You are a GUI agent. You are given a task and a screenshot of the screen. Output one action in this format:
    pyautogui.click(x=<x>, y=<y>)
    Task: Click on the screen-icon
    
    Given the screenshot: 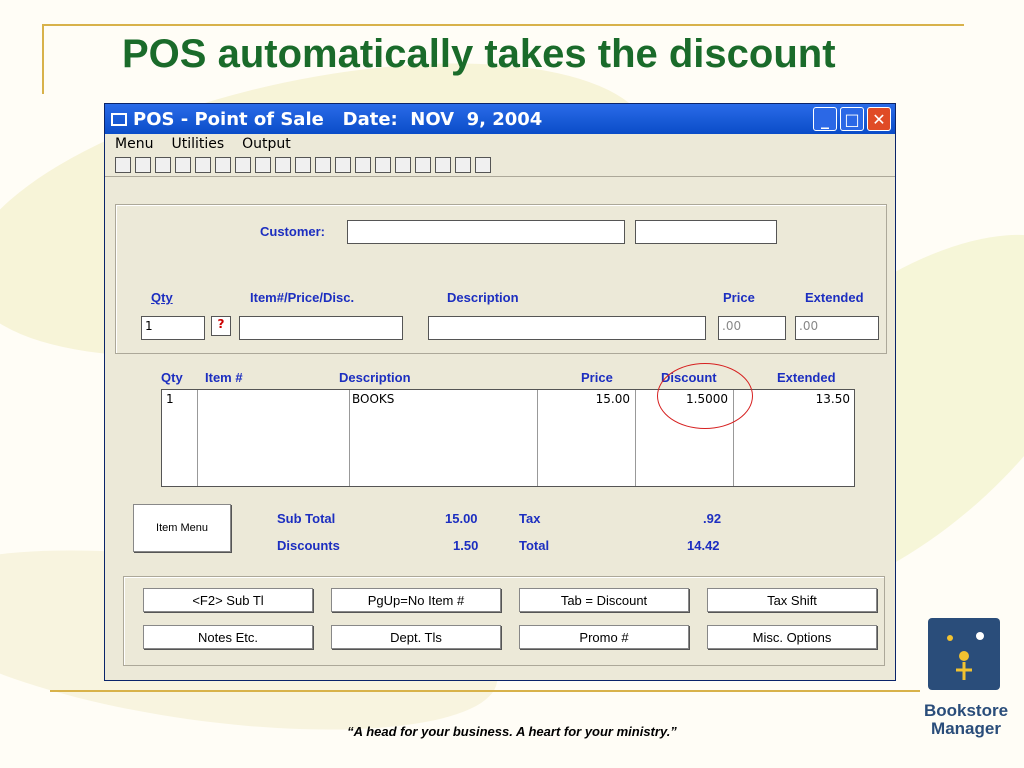 What is the action you would take?
    pyautogui.click(x=423, y=165)
    